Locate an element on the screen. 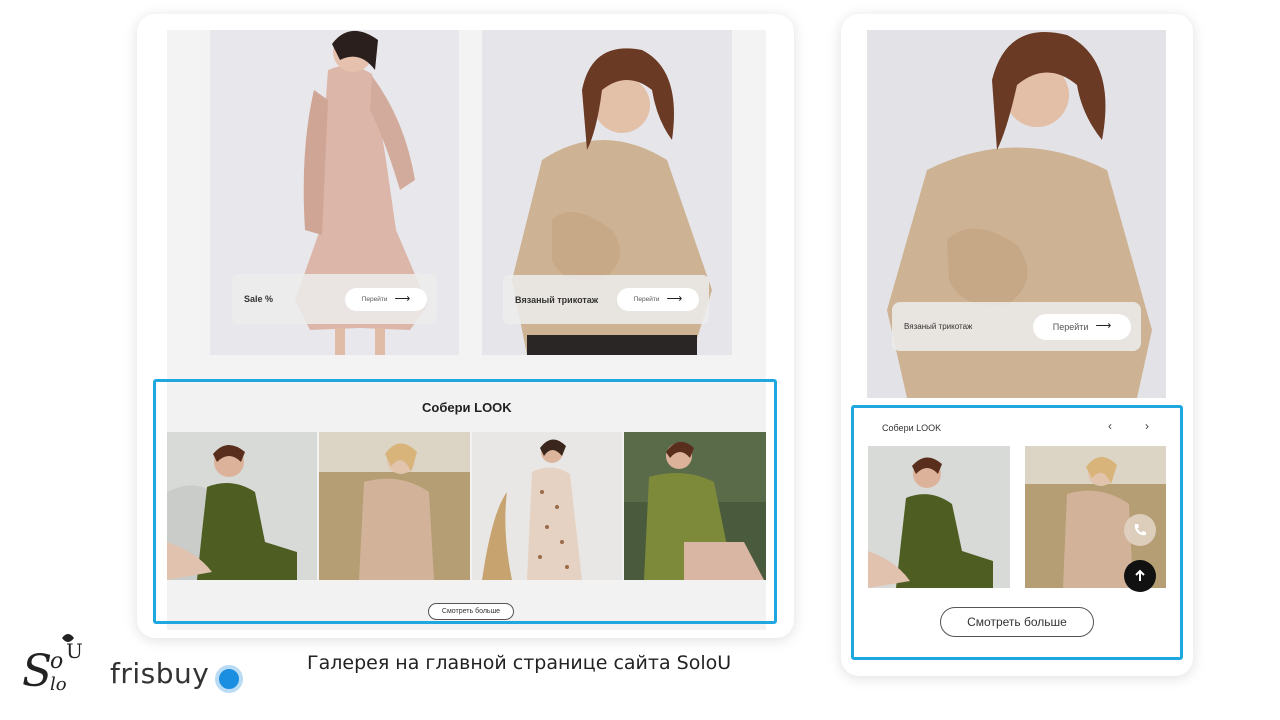  svg-text: o is located at coordinates (56, 661).